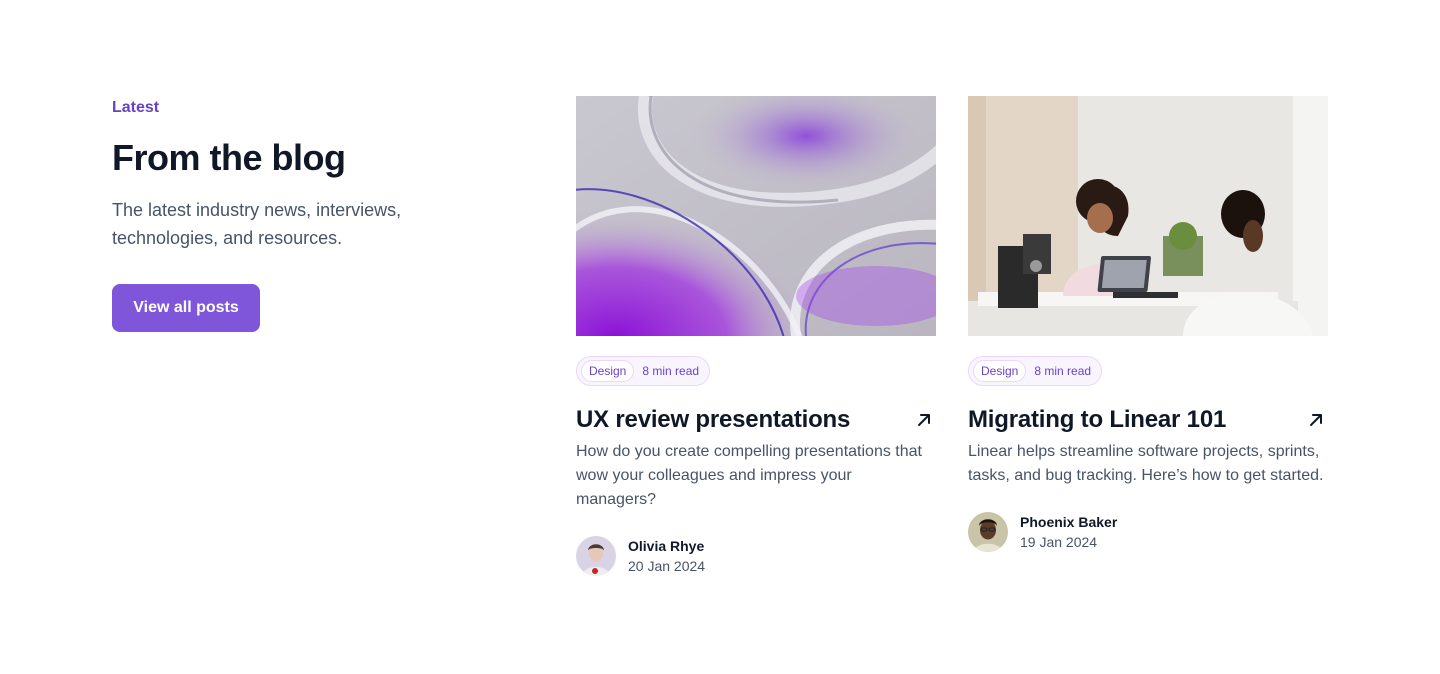 This screenshot has height=674, width=1440. Describe the element at coordinates (667, 566) in the screenshot. I see `post-date: 20 Jan 2024` at that location.